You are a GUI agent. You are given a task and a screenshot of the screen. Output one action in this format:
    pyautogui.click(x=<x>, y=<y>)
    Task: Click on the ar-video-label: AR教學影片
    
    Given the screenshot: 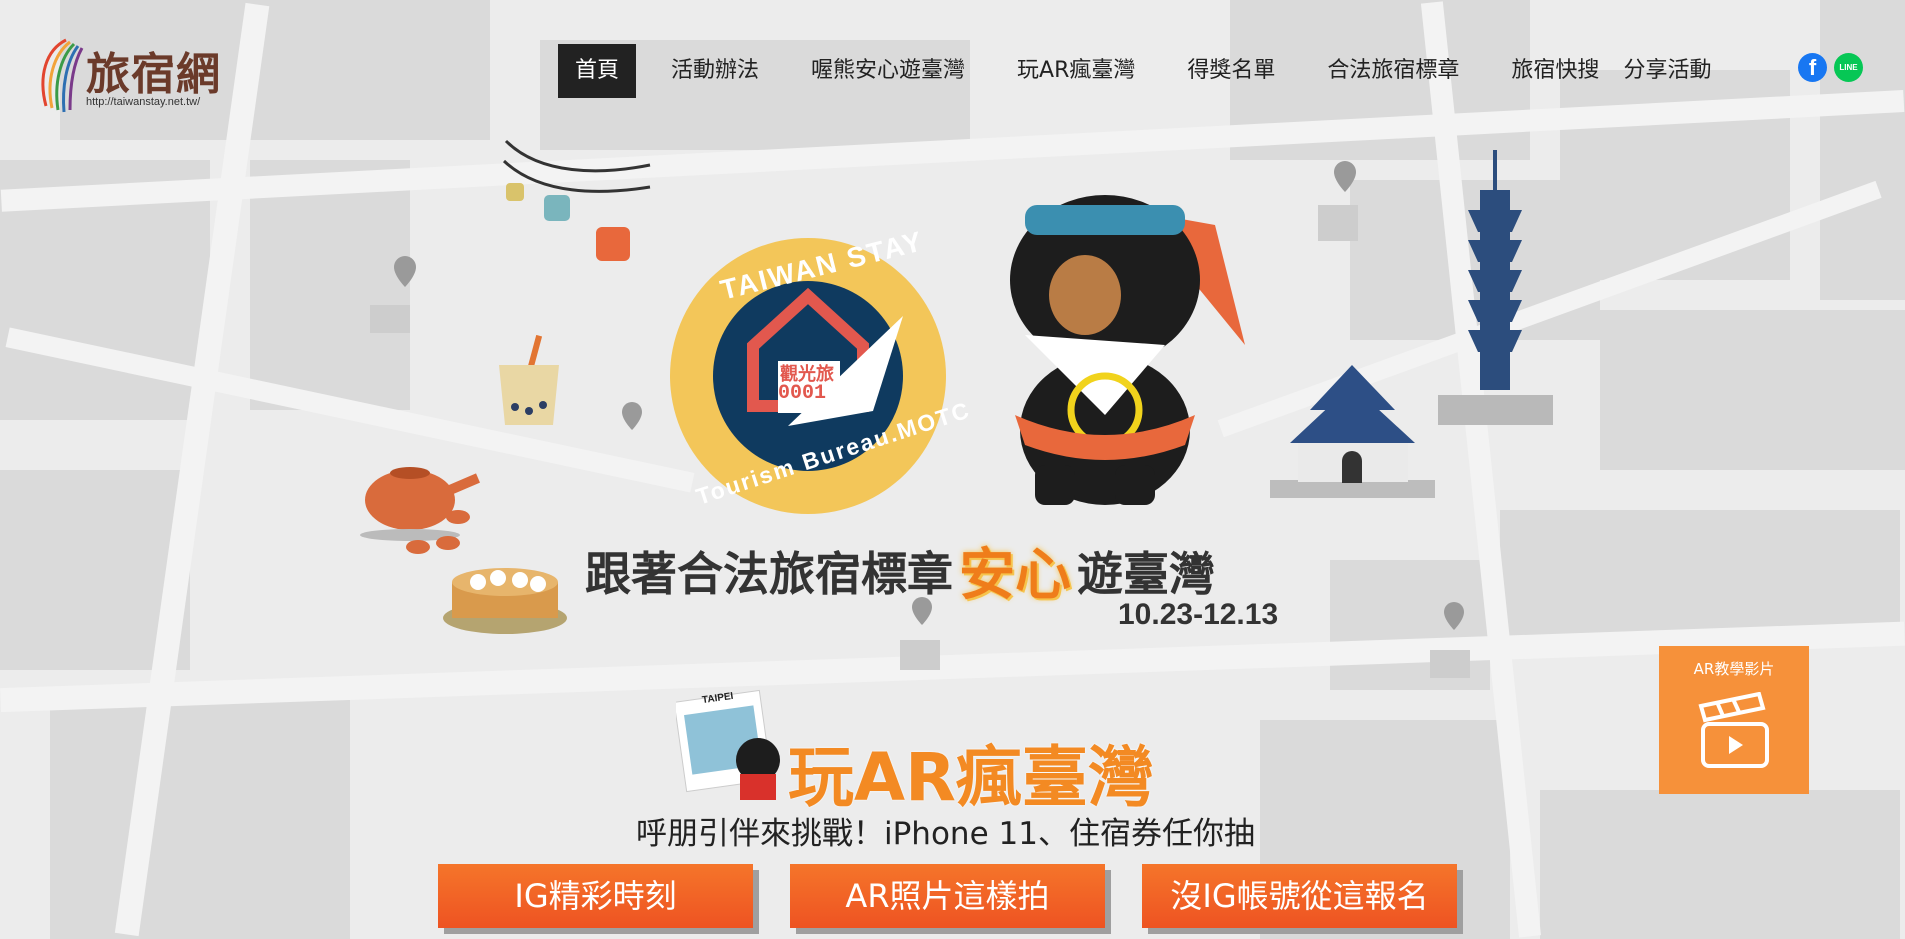 What is the action you would take?
    pyautogui.click(x=1734, y=669)
    